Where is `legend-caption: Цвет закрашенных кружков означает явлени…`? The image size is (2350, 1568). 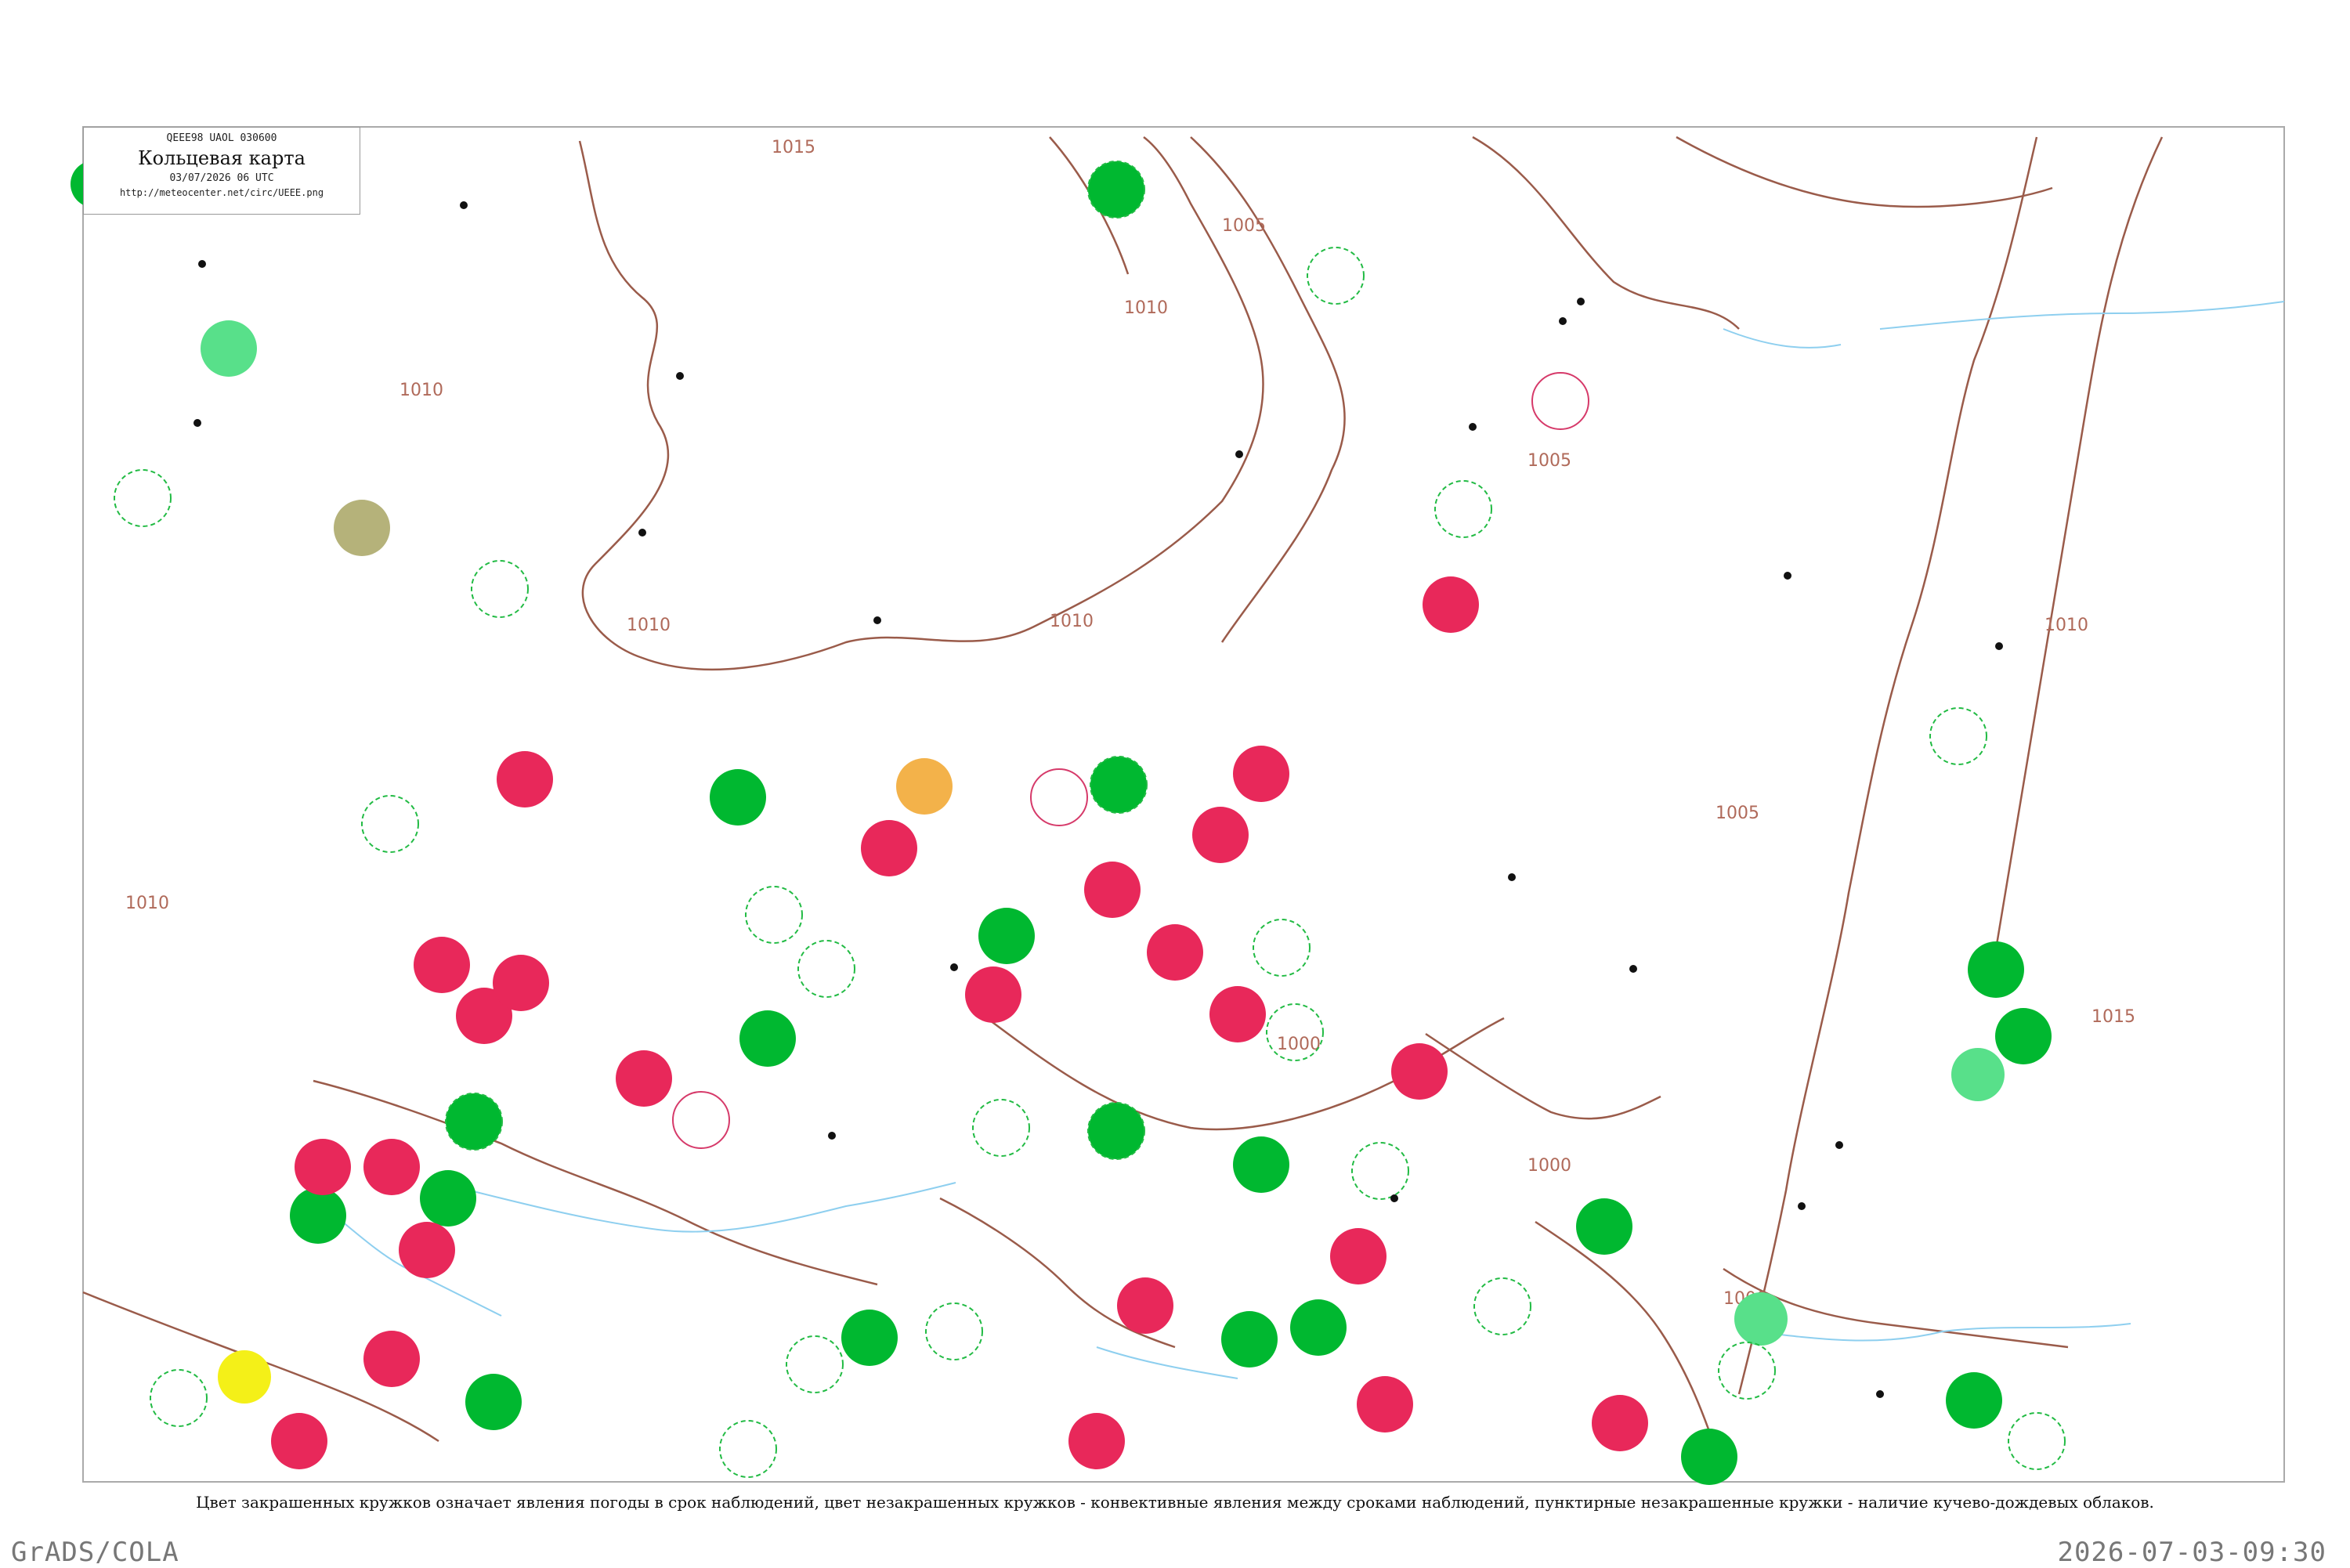
legend-caption: Цвет закрашенных кружков означает явлени… is located at coordinates (1175, 1502).